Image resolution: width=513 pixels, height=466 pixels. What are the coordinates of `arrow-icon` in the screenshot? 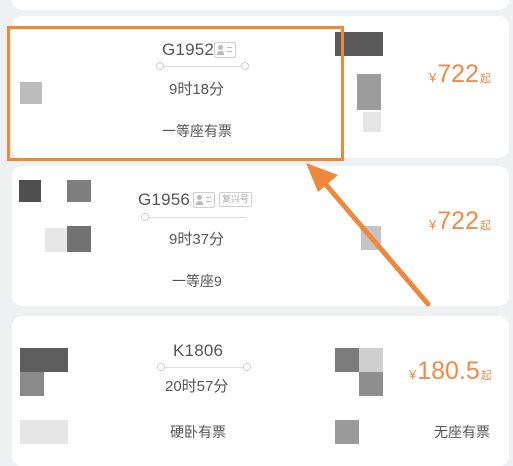 It's located at (368, 235).